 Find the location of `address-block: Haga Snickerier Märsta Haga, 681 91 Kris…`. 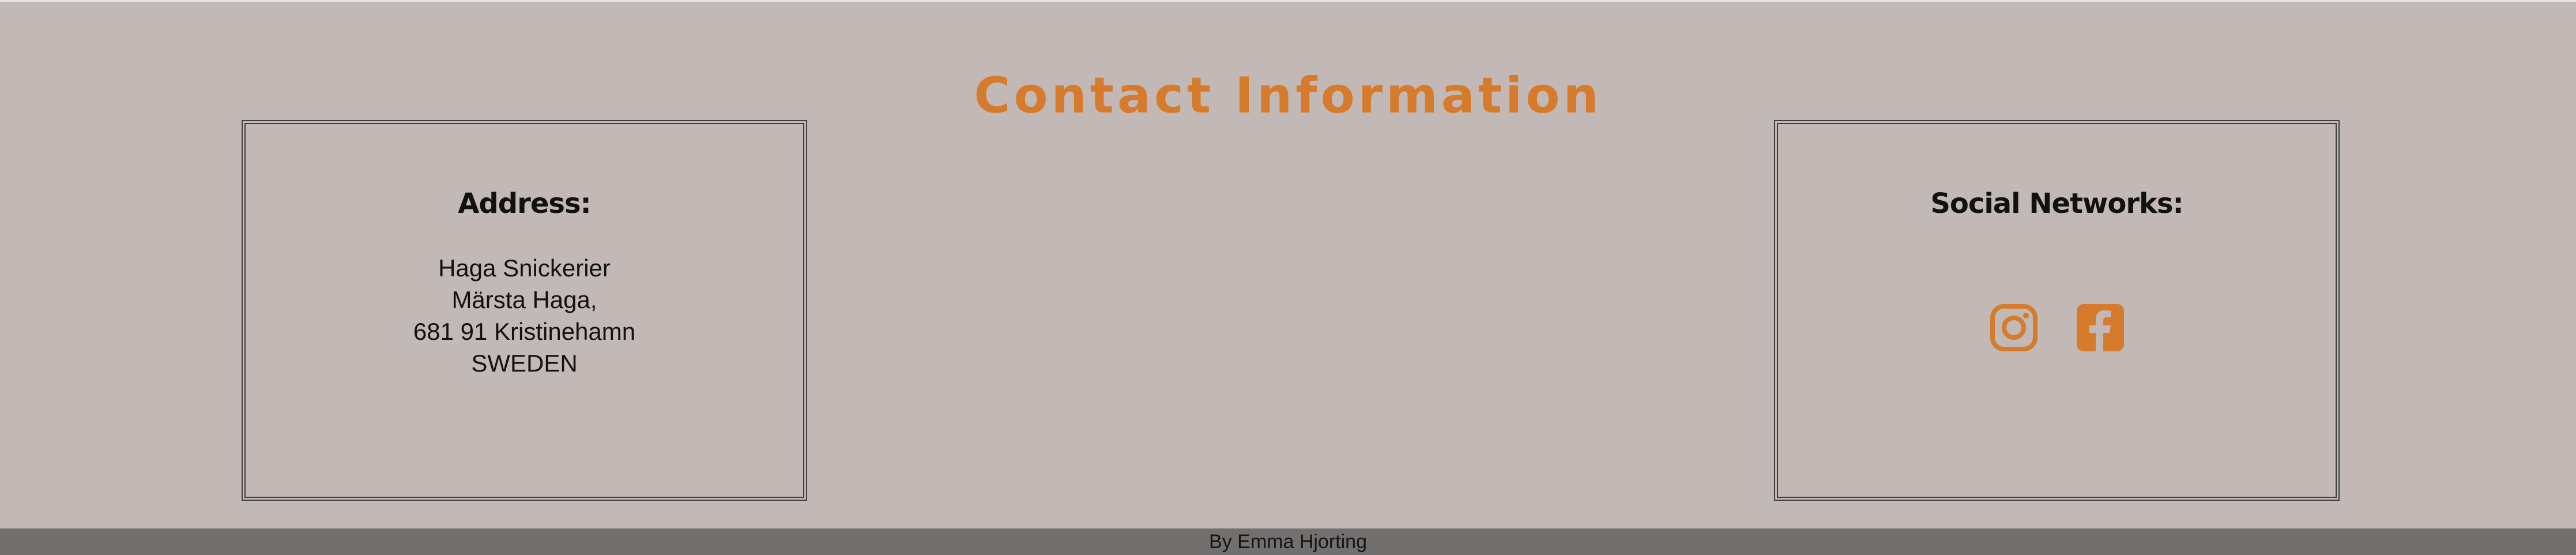

address-block: Haga Snickerier Märsta Haga, 681 91 Kris… is located at coordinates (524, 315).